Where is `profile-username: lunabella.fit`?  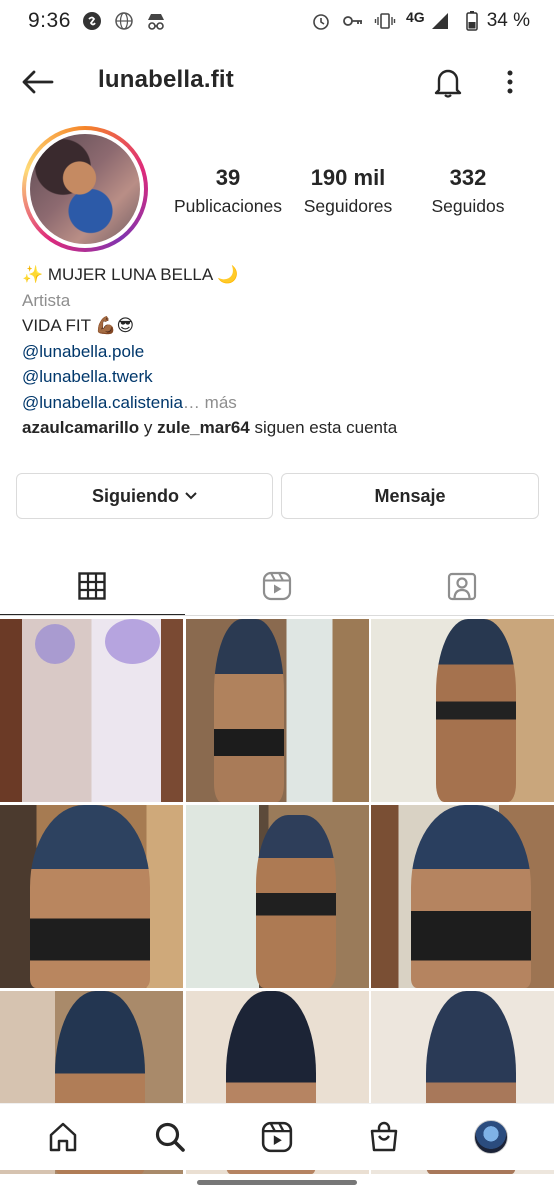
profile-username: lunabella.fit is located at coordinates (166, 79).